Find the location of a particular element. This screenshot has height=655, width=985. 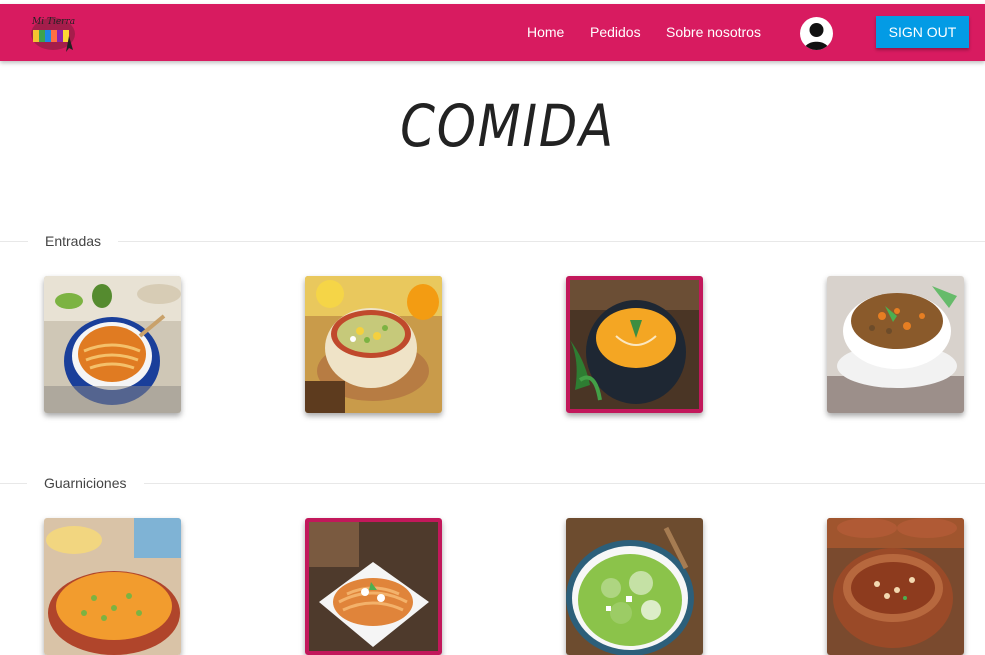

nav-sobre-nosotros-link: Sobre nosotros is located at coordinates (713, 32).